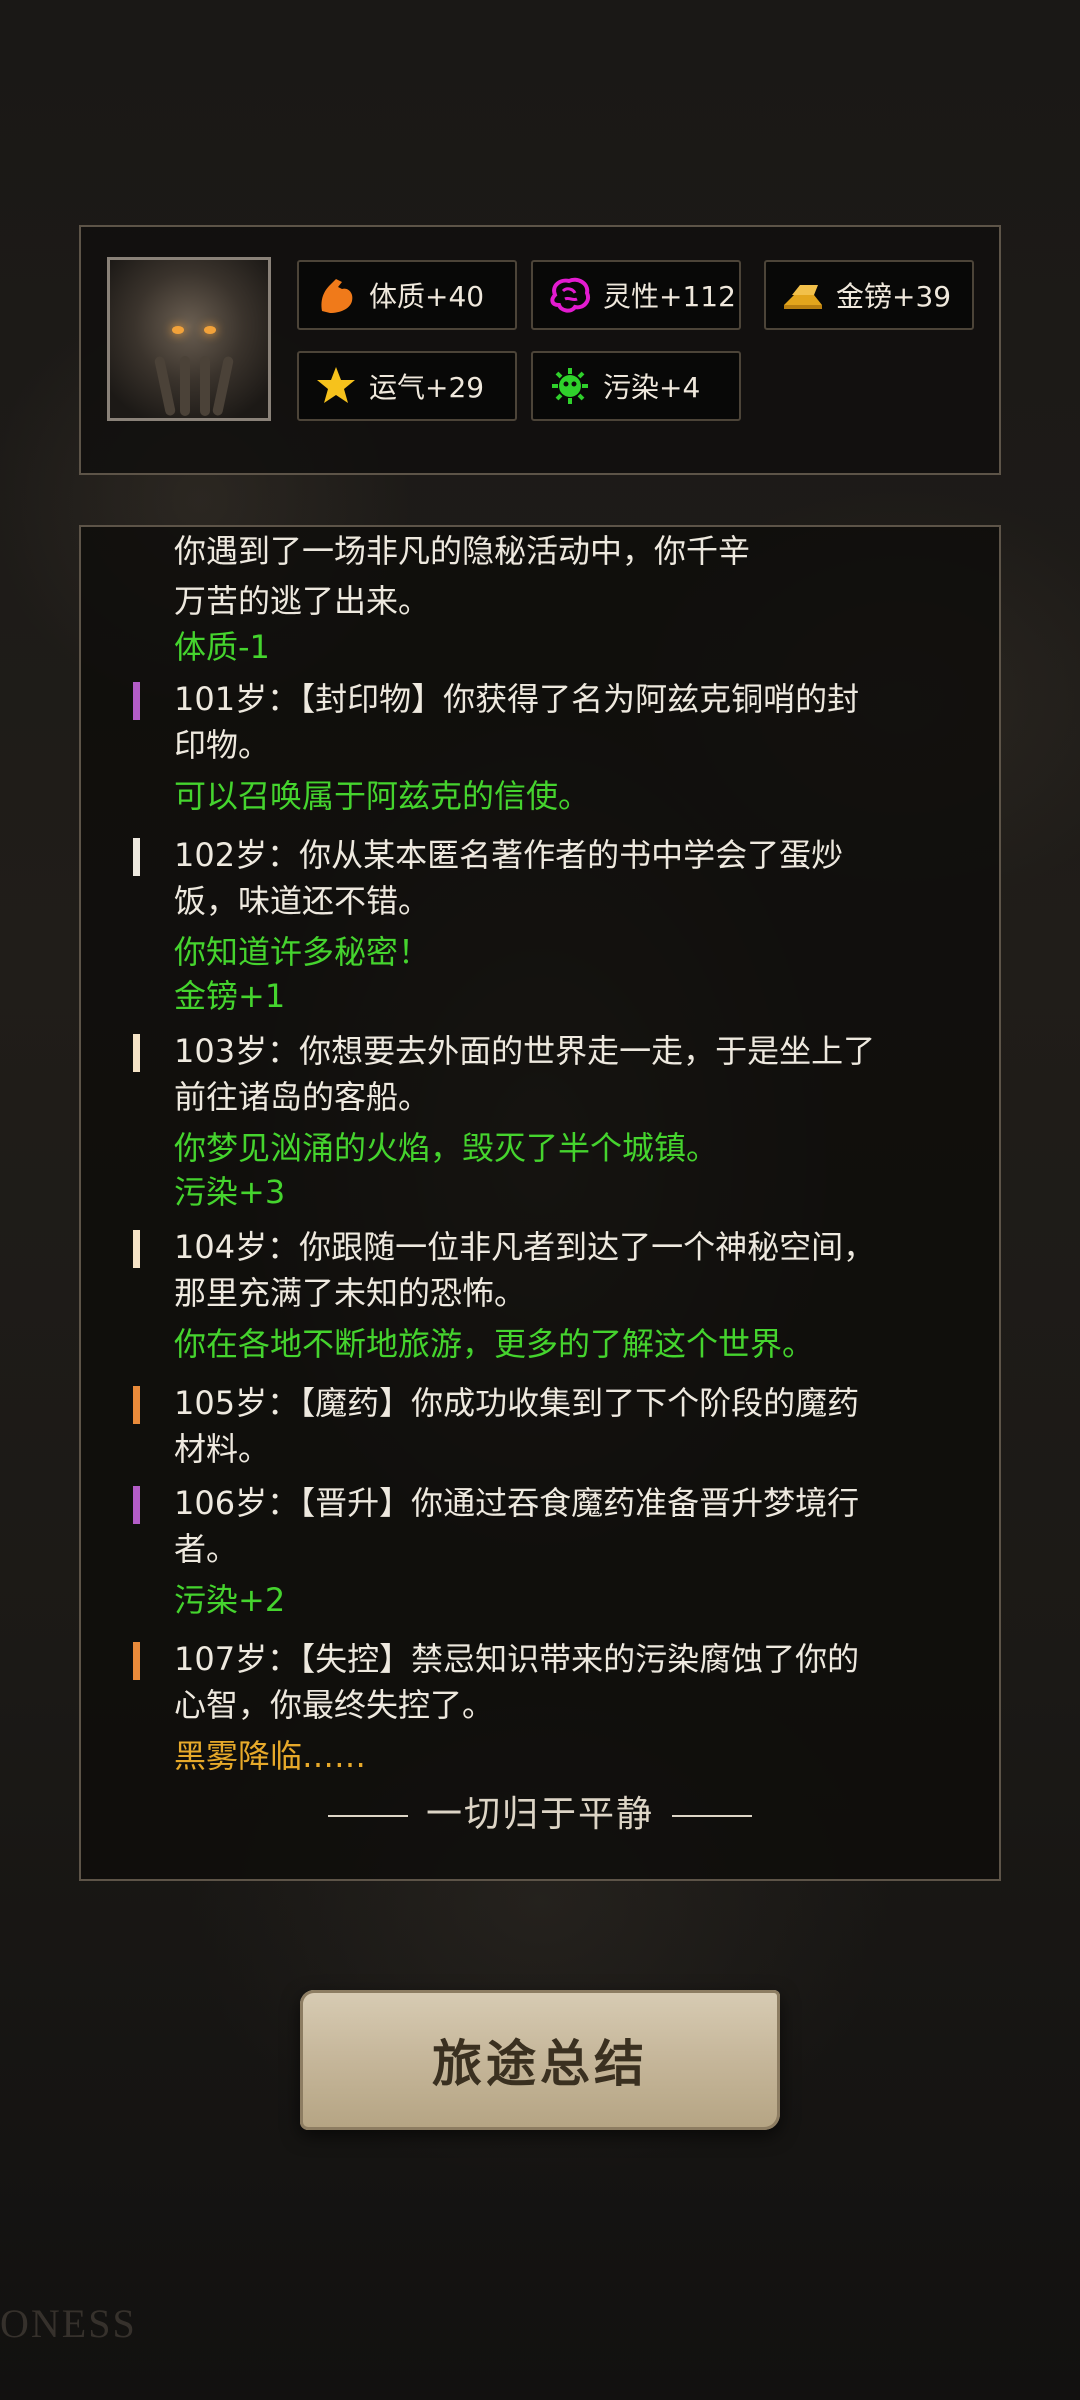 The image size is (1080, 2400). What do you see at coordinates (636, 386) in the screenshot?
I see `stat-pollution: 污染+4` at bounding box center [636, 386].